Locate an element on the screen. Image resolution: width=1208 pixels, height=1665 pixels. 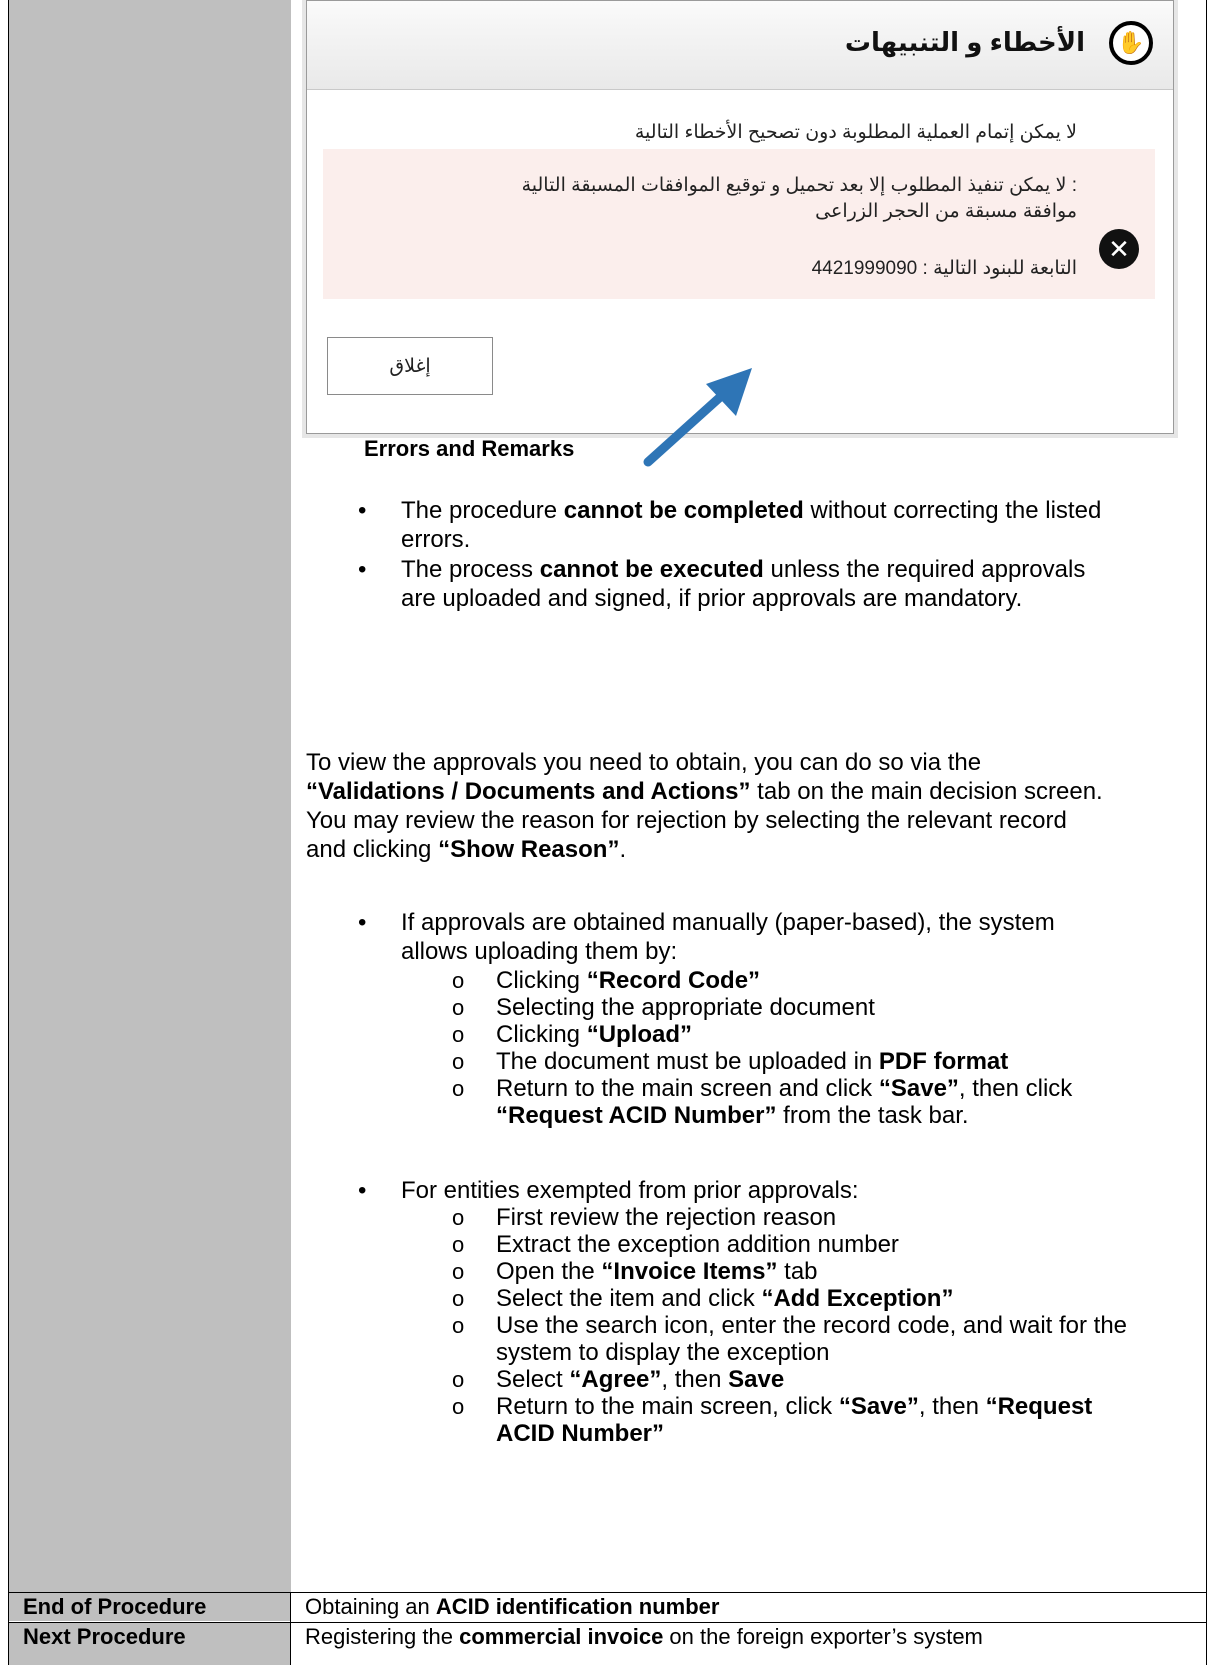
end-of-procedure-value: Obtaining an ACID identification number is located at coordinates (512, 1606).